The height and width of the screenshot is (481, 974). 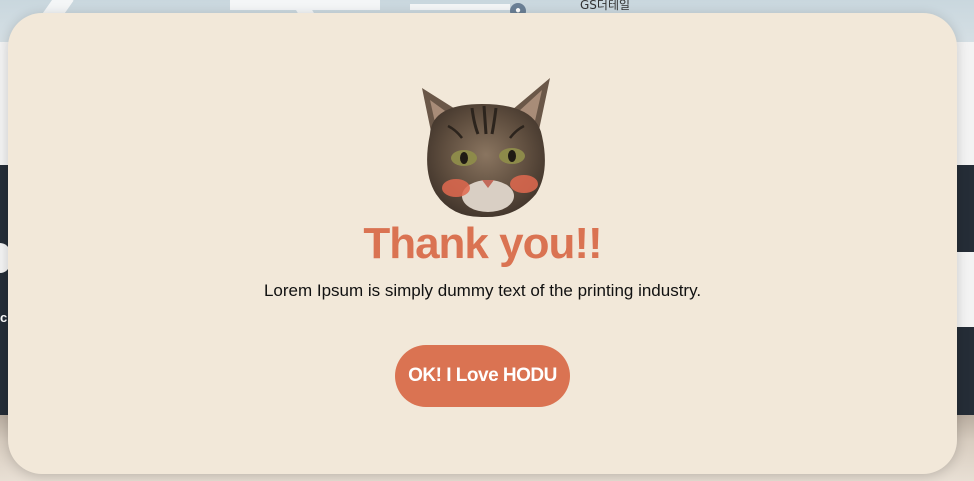 What do you see at coordinates (486, 148) in the screenshot?
I see `cat-face-icon` at bounding box center [486, 148].